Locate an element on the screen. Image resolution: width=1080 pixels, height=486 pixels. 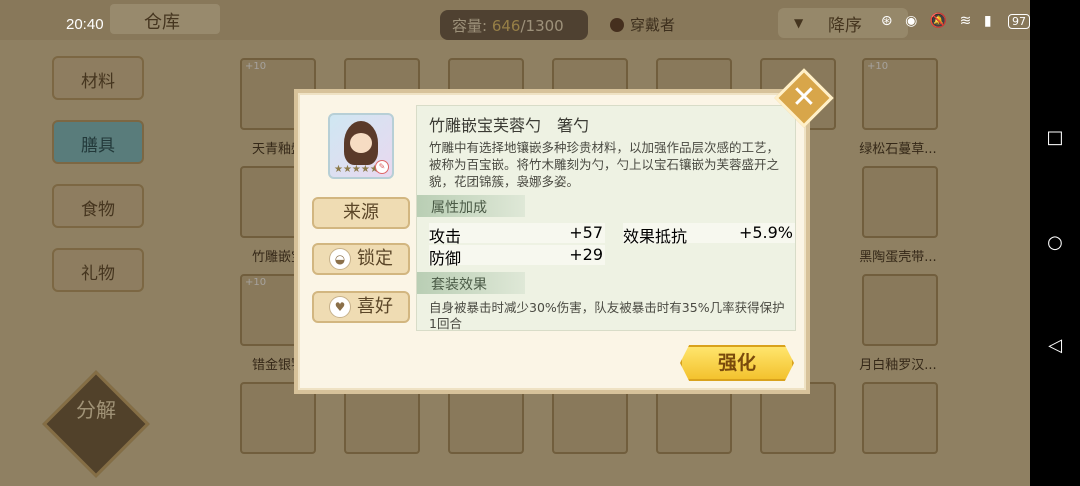
system-nav-bar: □ ○ ◁ is located at coordinates (1055, 243).